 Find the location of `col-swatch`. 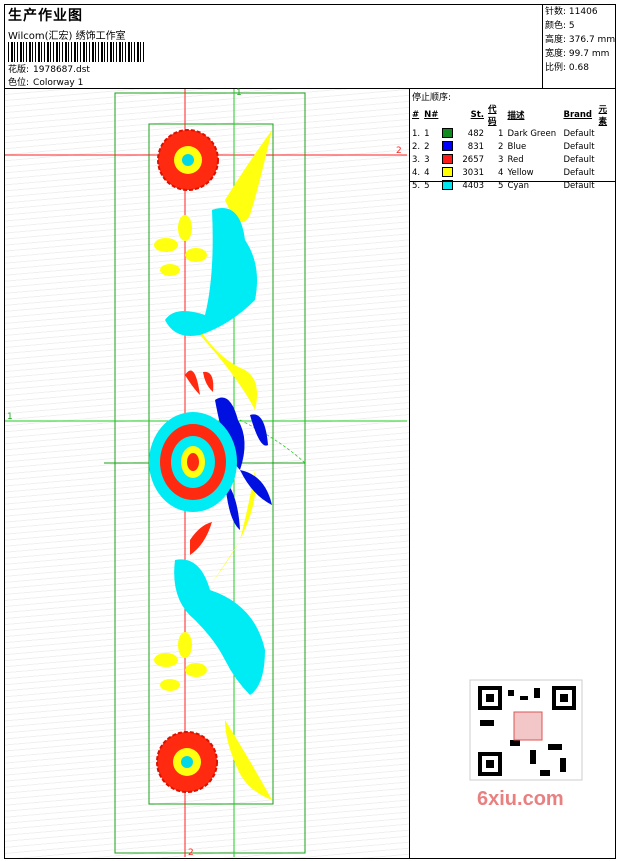

col-swatch is located at coordinates (450, 115).